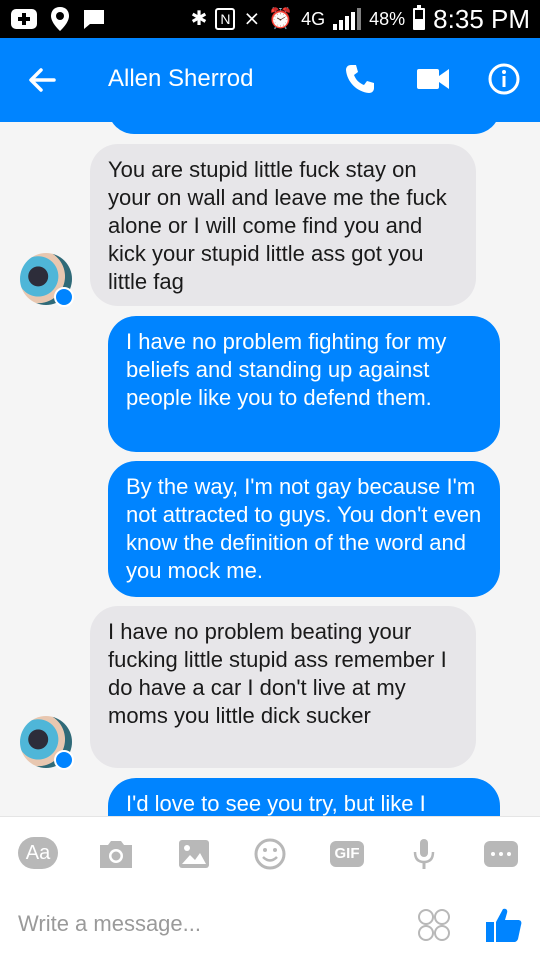  Describe the element at coordinates (481, 18) in the screenshot. I see `clock: 8:35 PM` at that location.